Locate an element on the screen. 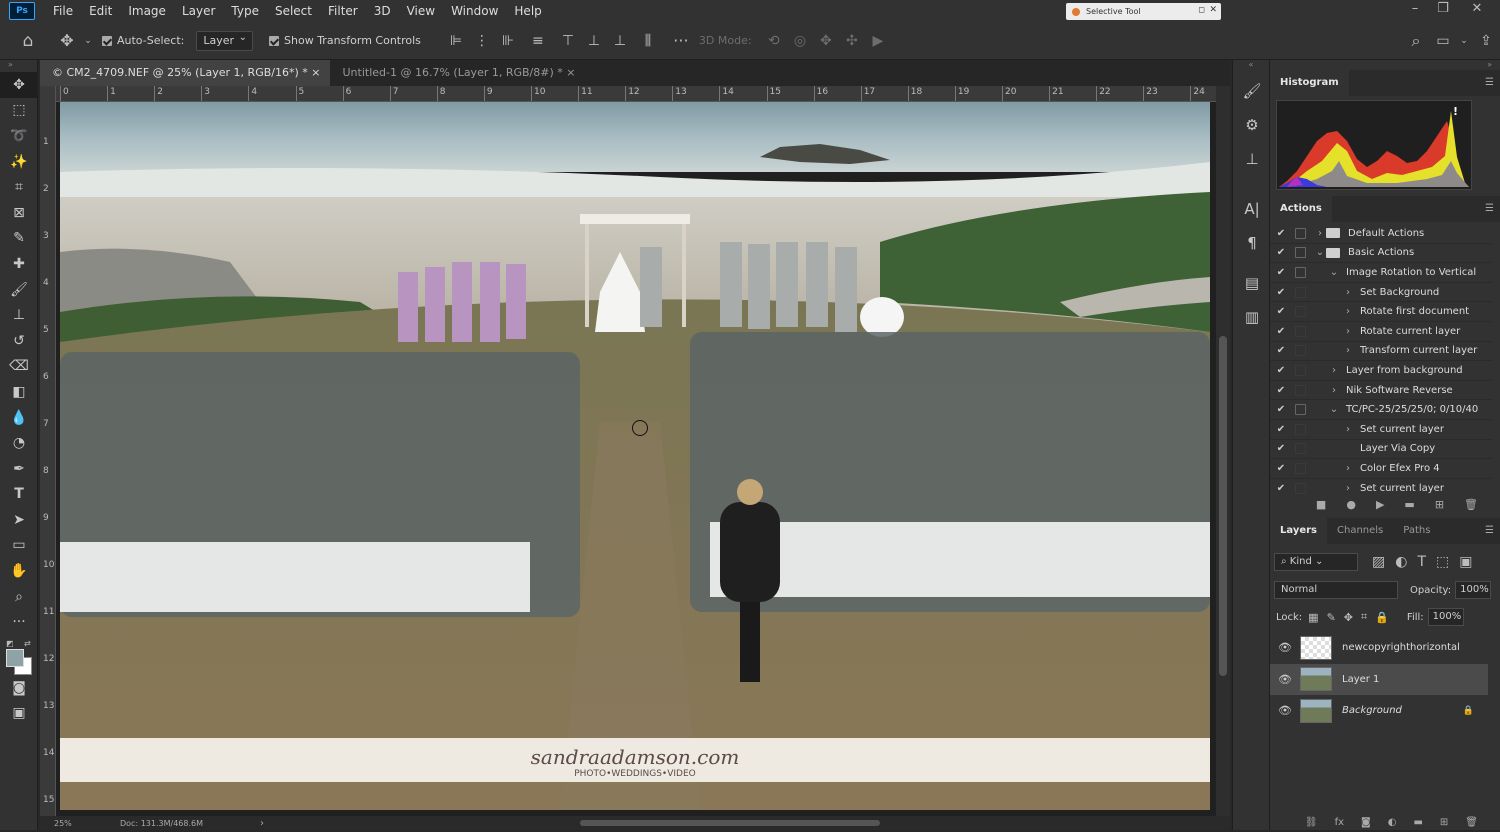 The image size is (1500, 832). action-row: ✔ Layer Via Copy is located at coordinates (1381, 450).